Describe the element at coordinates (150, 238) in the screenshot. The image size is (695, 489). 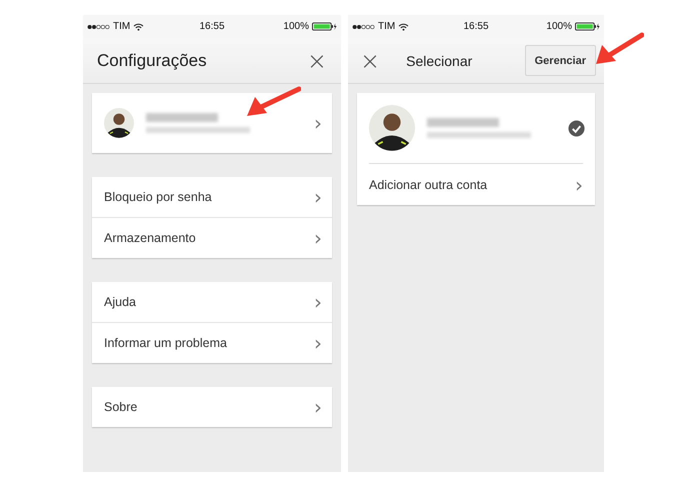
I see `menu-label: Armazenamento` at that location.